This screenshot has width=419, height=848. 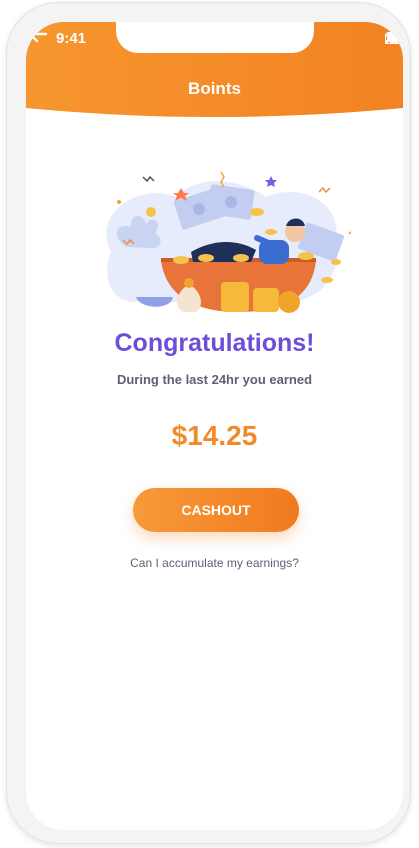 I want to click on page-title: Boints, so click(x=214, y=88).